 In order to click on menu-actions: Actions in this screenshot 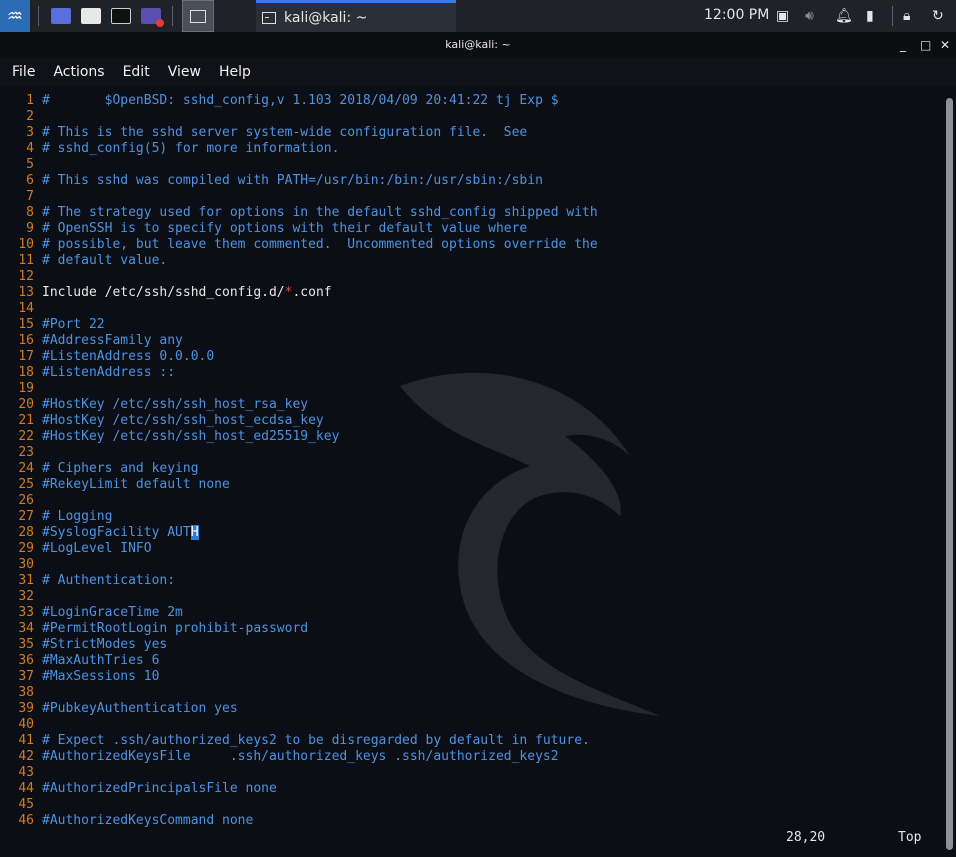, I will do `click(78, 72)`.